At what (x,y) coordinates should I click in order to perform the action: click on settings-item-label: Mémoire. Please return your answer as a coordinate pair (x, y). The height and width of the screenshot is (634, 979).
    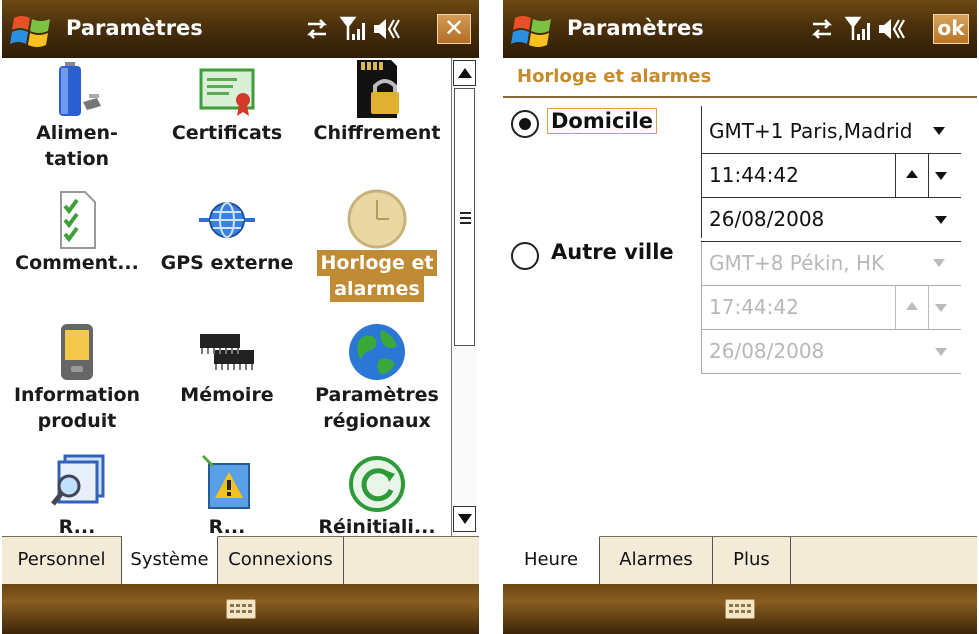
    Looking at the image, I should click on (227, 395).